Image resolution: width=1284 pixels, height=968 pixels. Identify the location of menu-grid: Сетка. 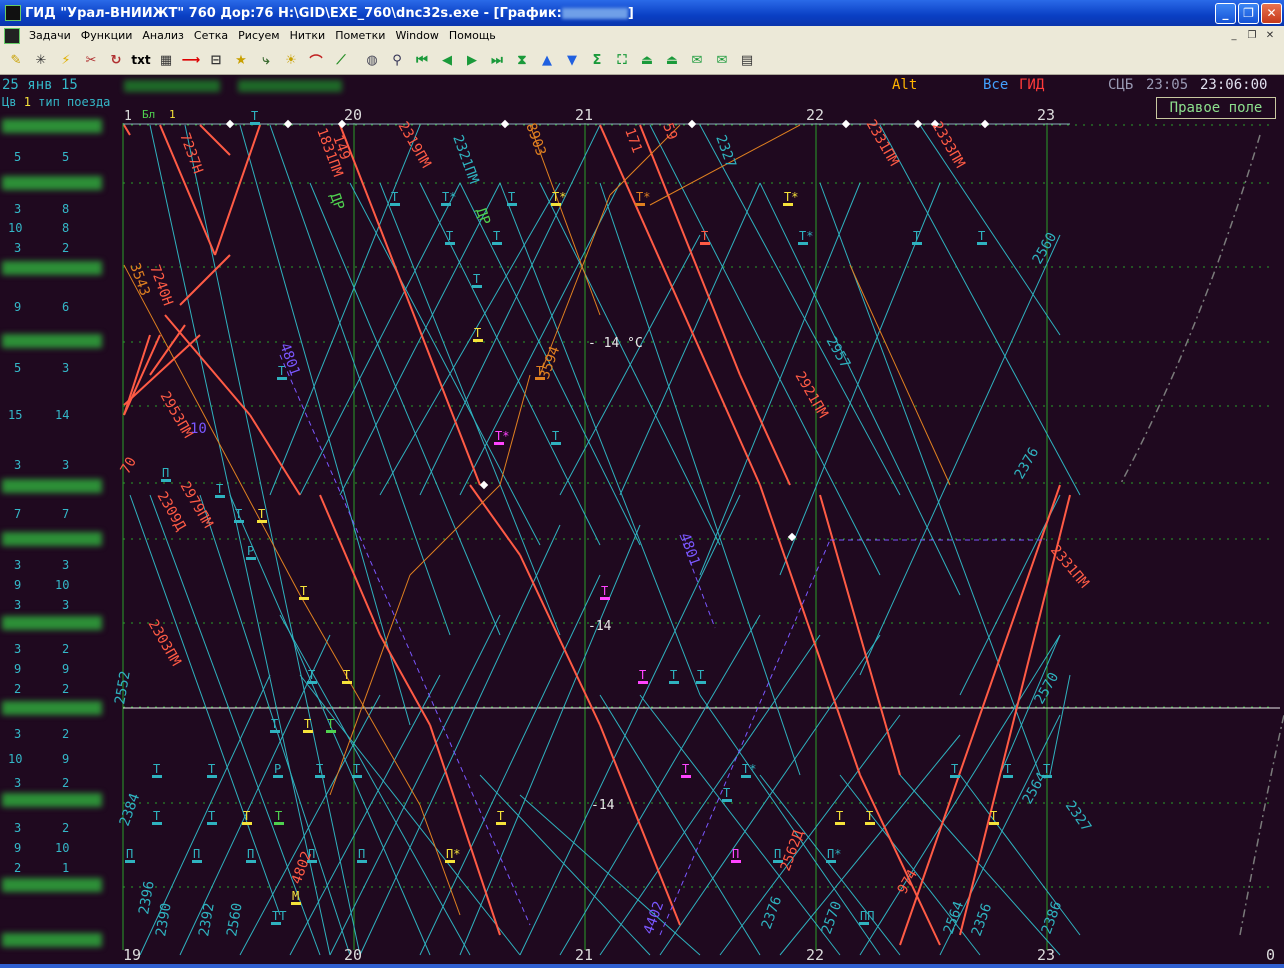
(211, 36).